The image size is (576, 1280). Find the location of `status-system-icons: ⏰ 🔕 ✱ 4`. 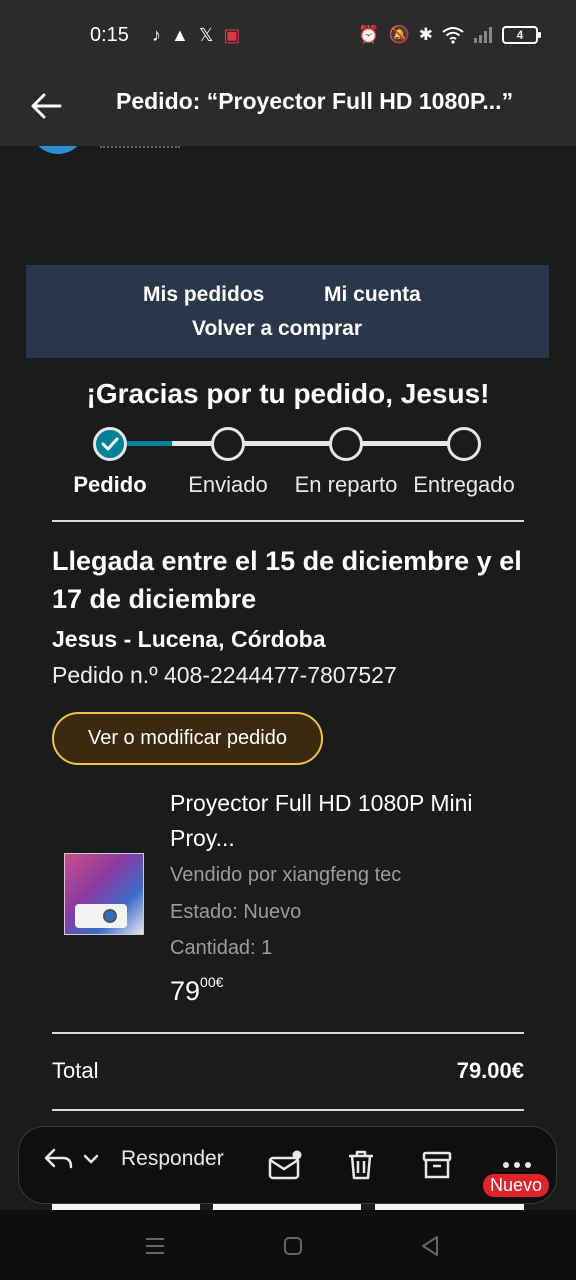

status-system-icons: ⏰ 🔕 ✱ 4 is located at coordinates (449, 35).